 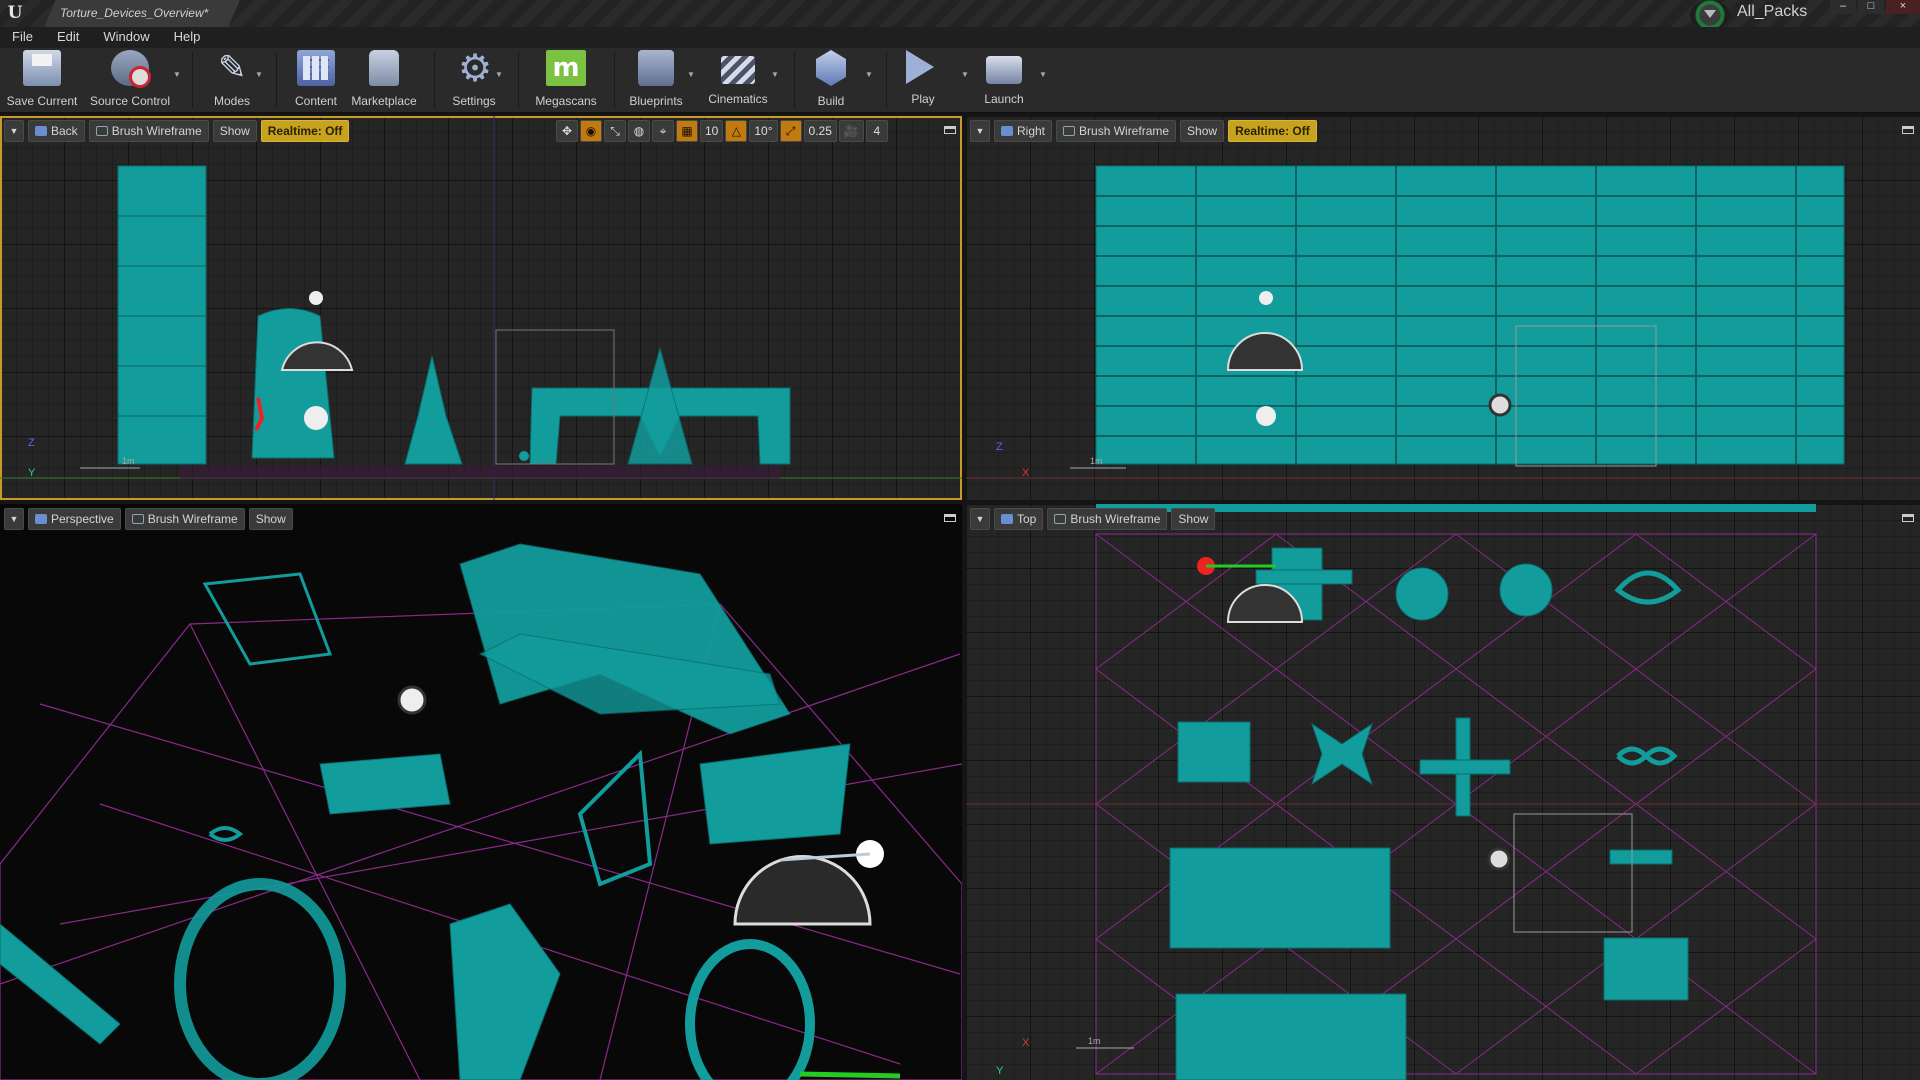 What do you see at coordinates (384, 80) in the screenshot?
I see `marketplace-button: Marketplace` at bounding box center [384, 80].